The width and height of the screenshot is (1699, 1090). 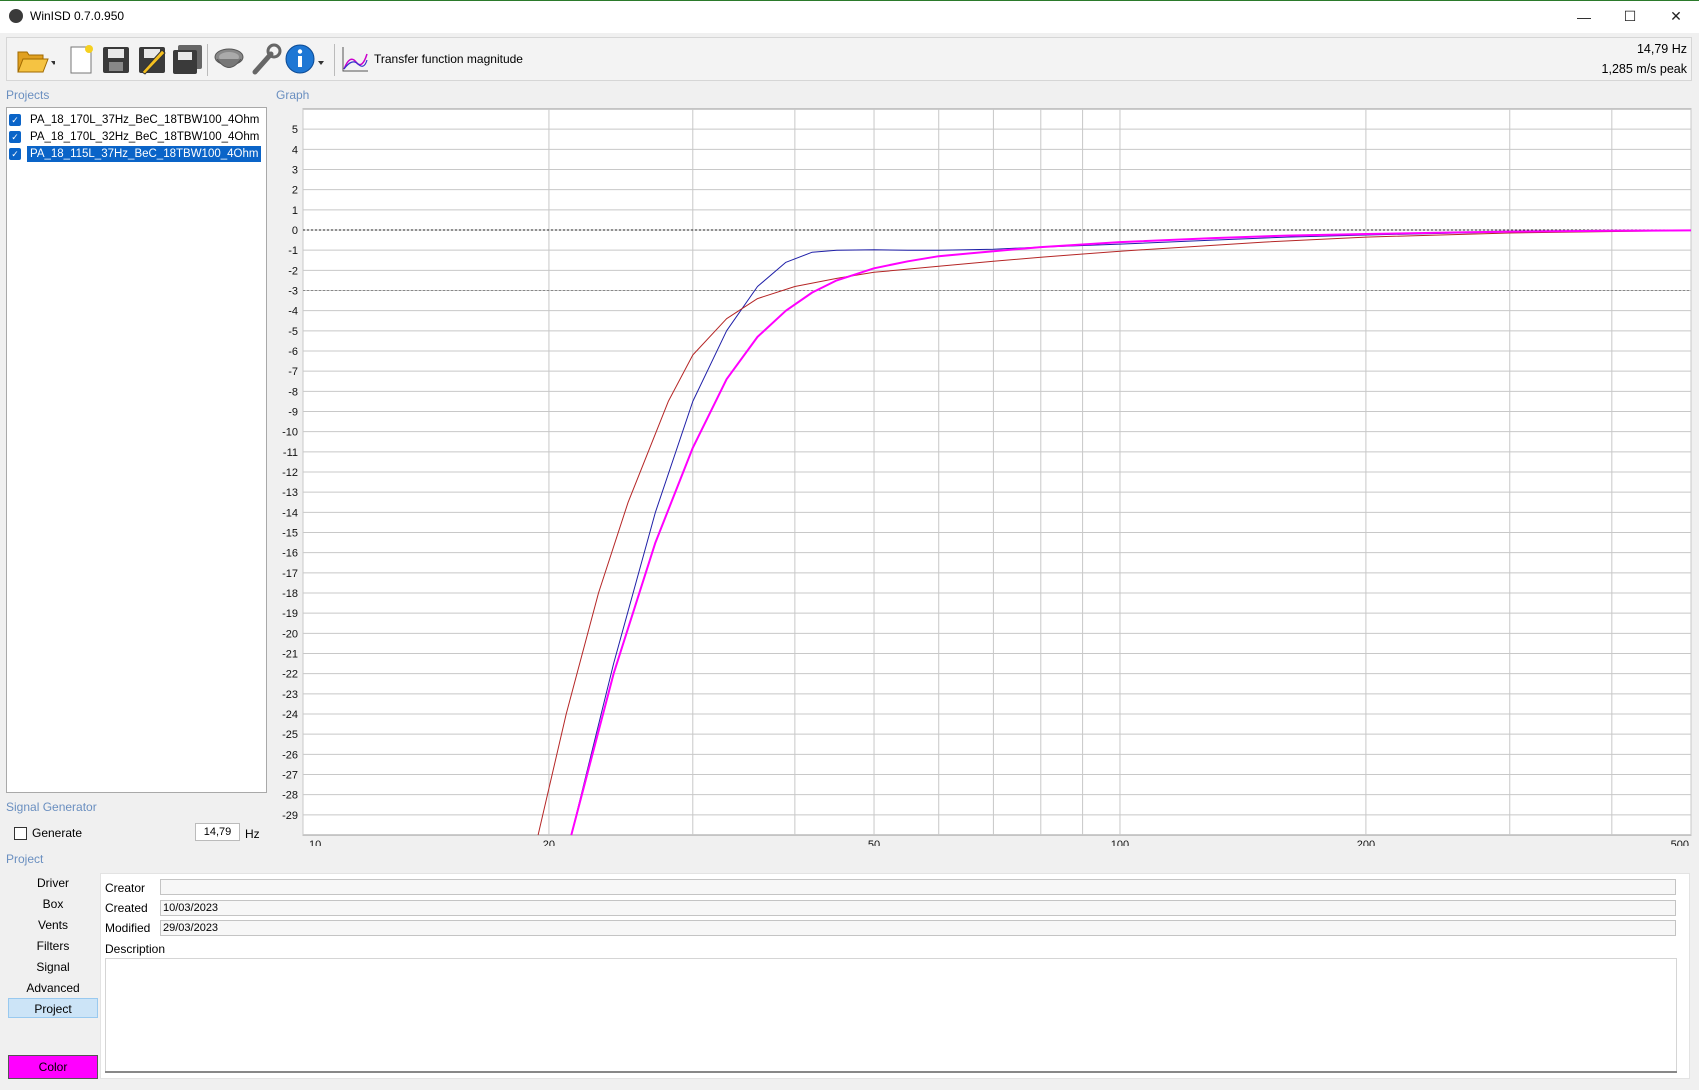 What do you see at coordinates (295, 231) in the screenshot?
I see `y-tick-label: 0` at bounding box center [295, 231].